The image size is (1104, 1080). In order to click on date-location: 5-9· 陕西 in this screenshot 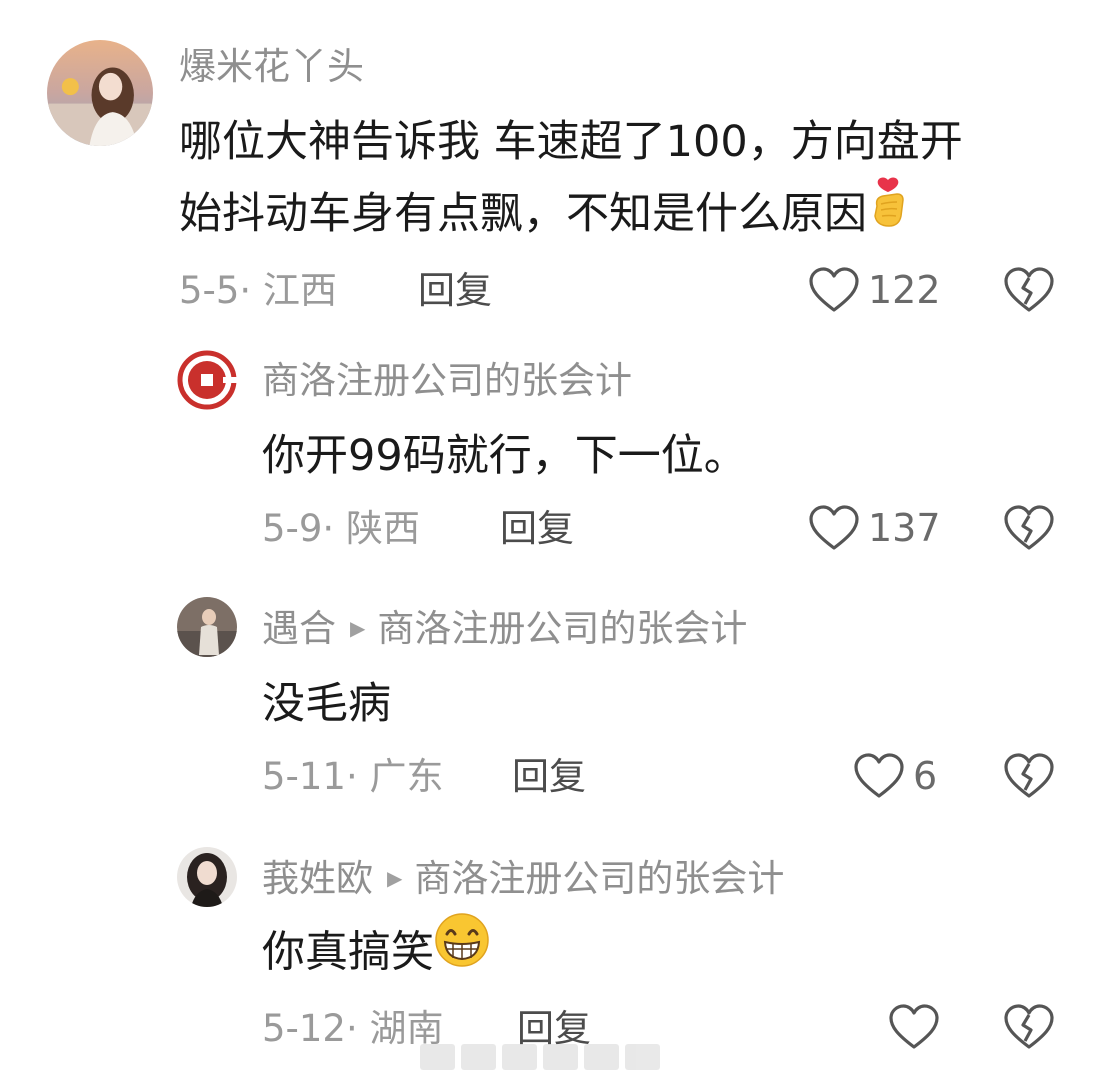, I will do `click(341, 528)`.